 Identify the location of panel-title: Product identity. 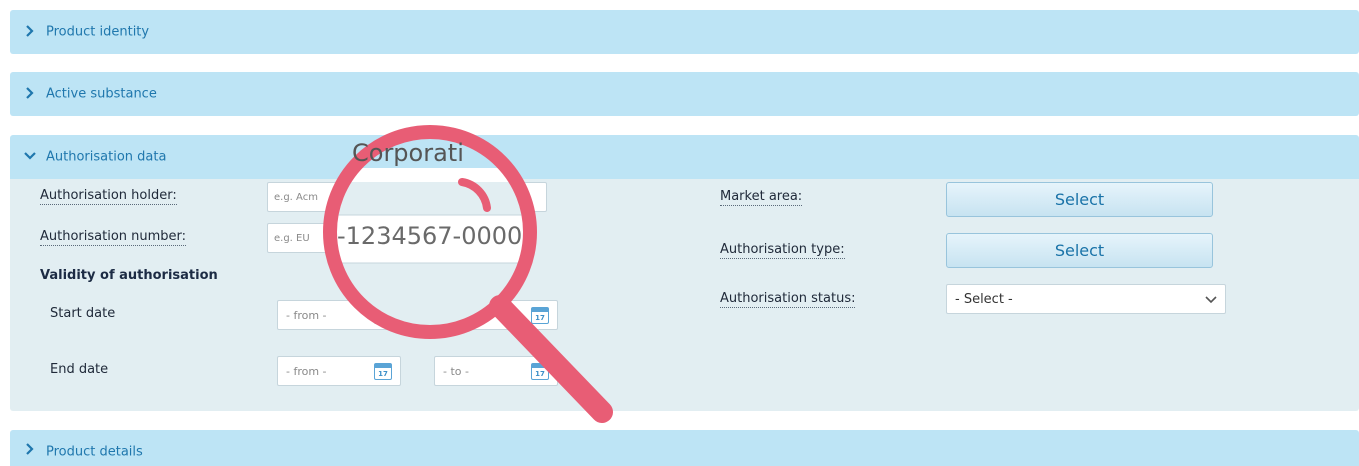
(98, 32).